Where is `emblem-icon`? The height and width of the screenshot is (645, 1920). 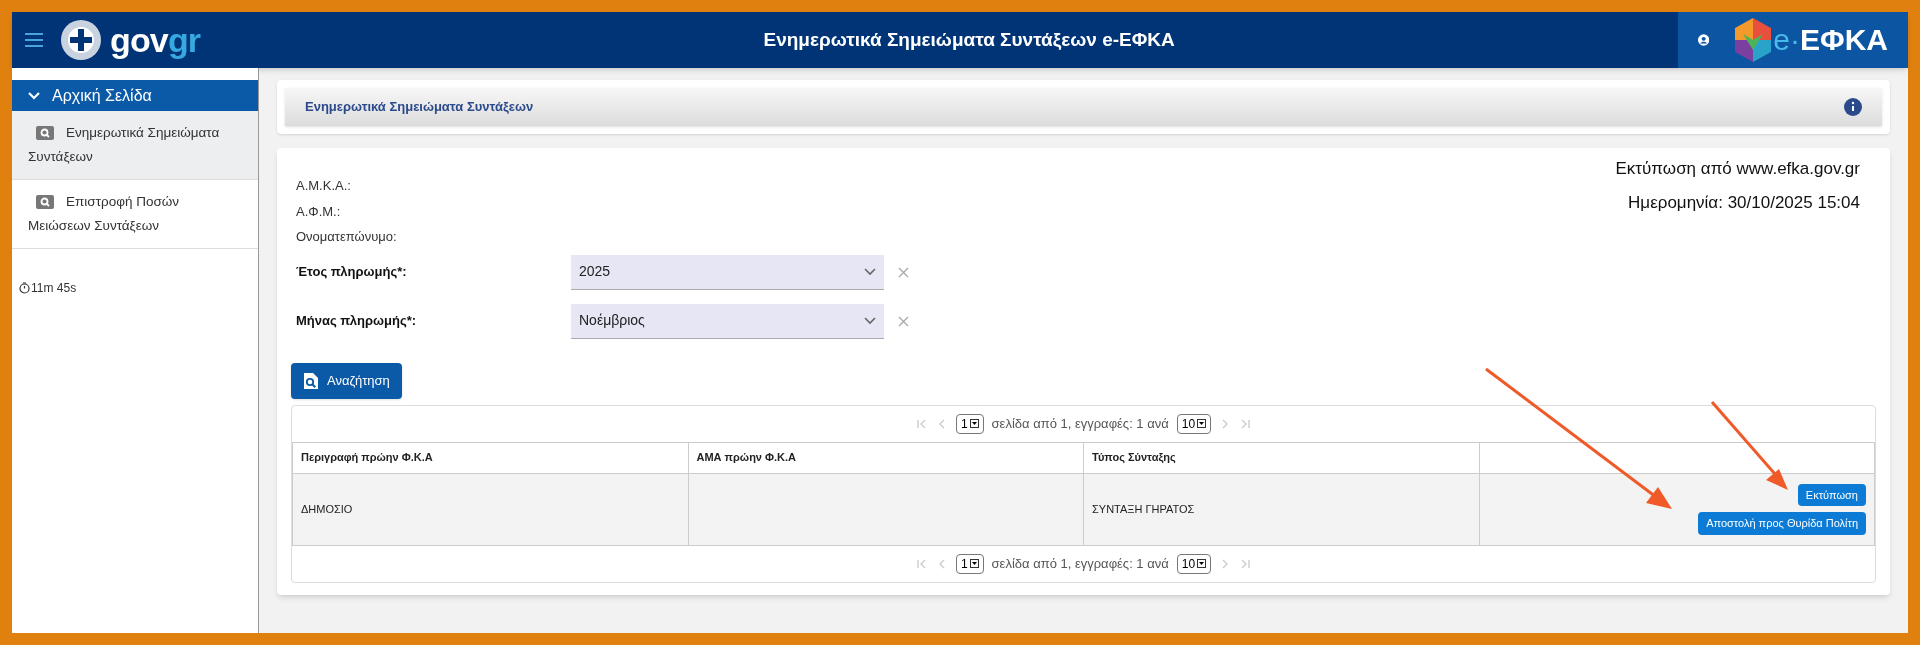 emblem-icon is located at coordinates (81, 40).